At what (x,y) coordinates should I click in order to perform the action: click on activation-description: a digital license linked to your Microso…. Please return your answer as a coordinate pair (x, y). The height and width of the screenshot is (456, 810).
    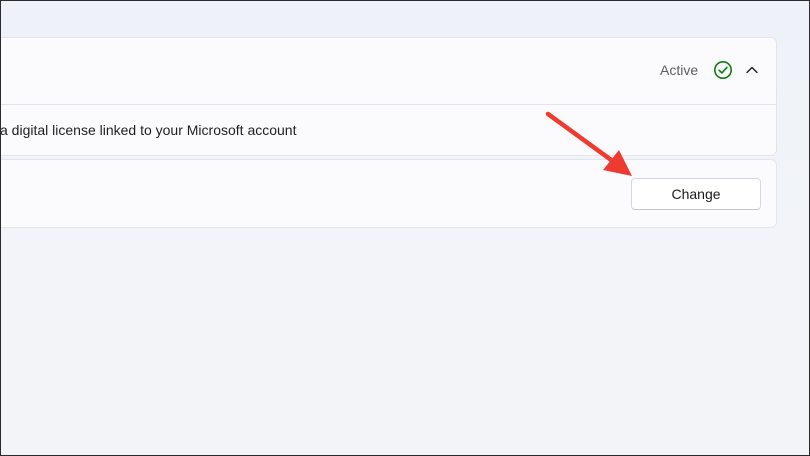
    Looking at the image, I should click on (148, 130).